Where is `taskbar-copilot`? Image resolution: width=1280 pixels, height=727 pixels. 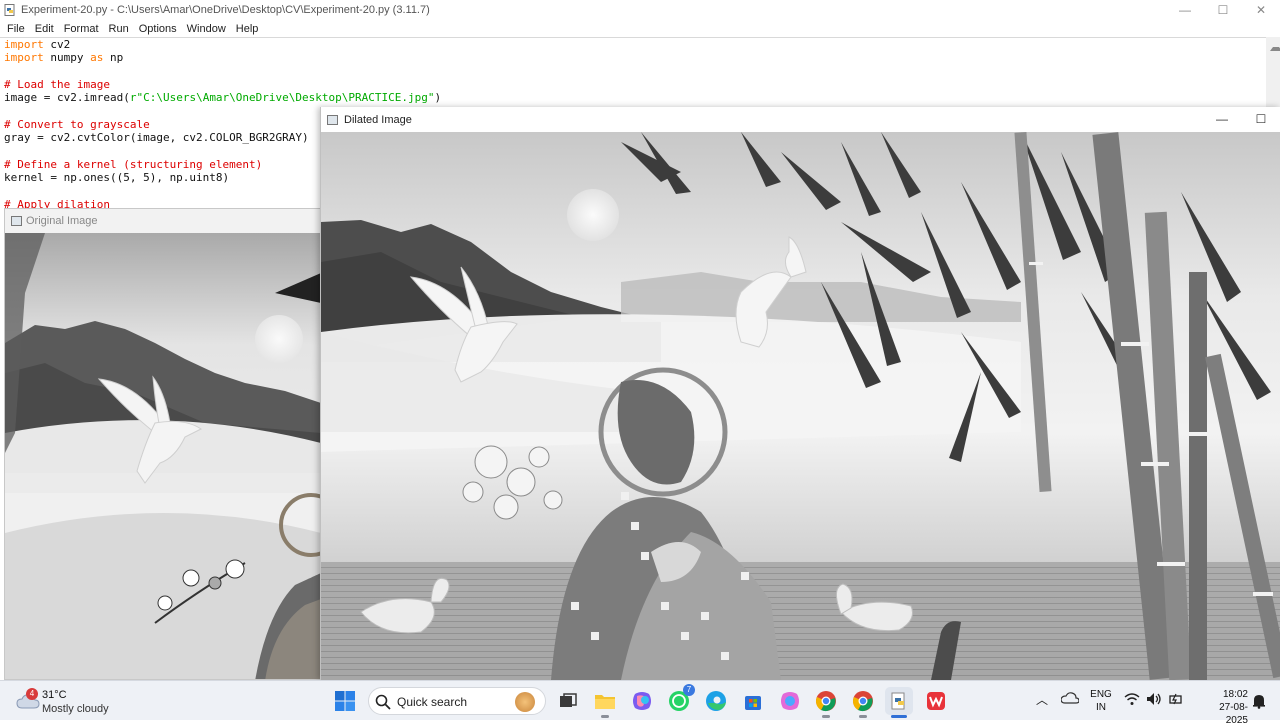 taskbar-copilot is located at coordinates (642, 701).